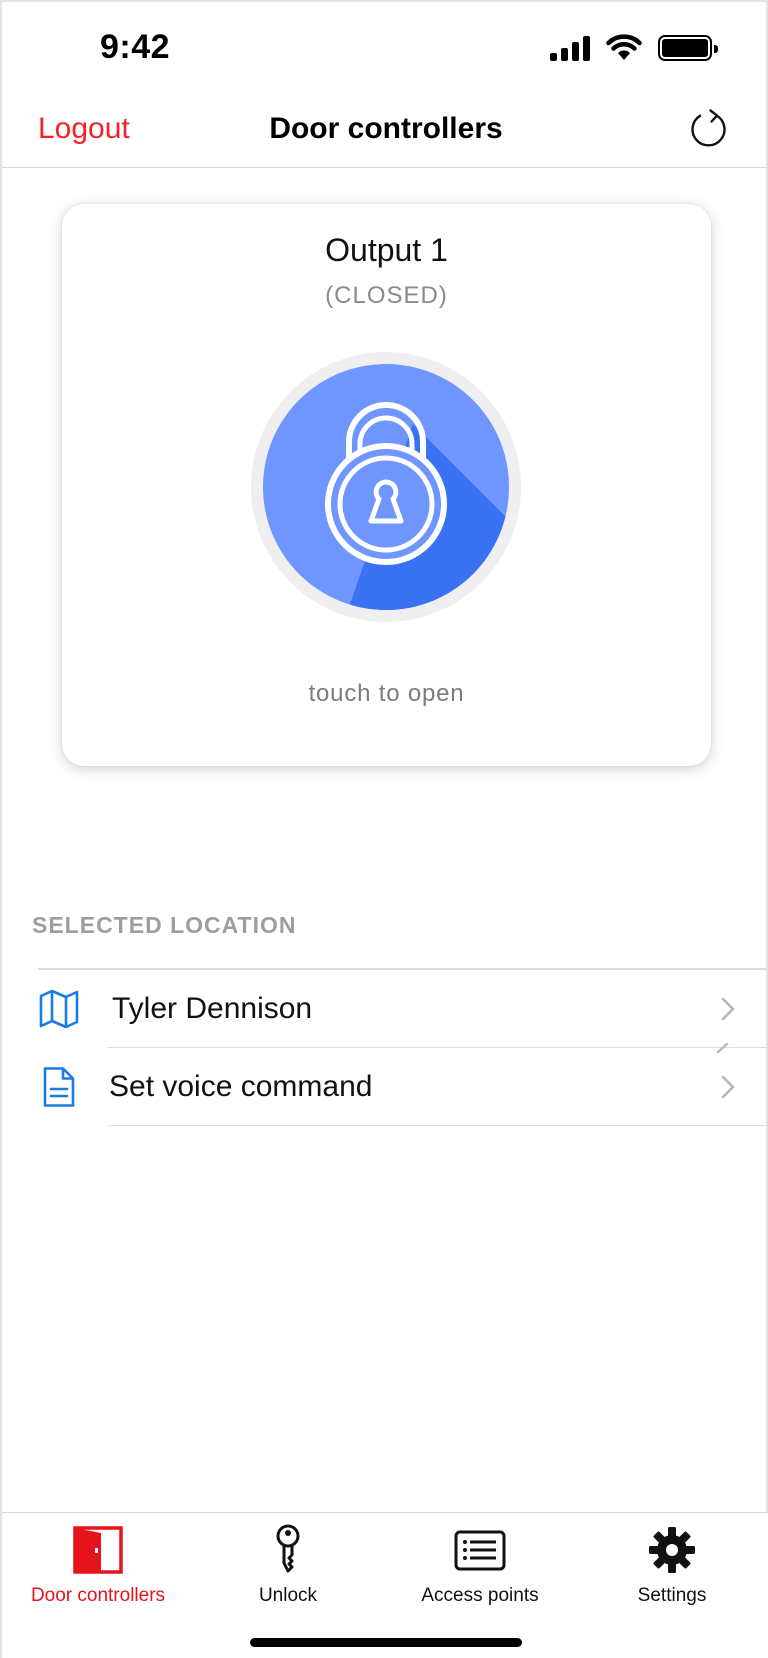 This screenshot has height=1658, width=768. I want to click on key-icon, so click(288, 1548).